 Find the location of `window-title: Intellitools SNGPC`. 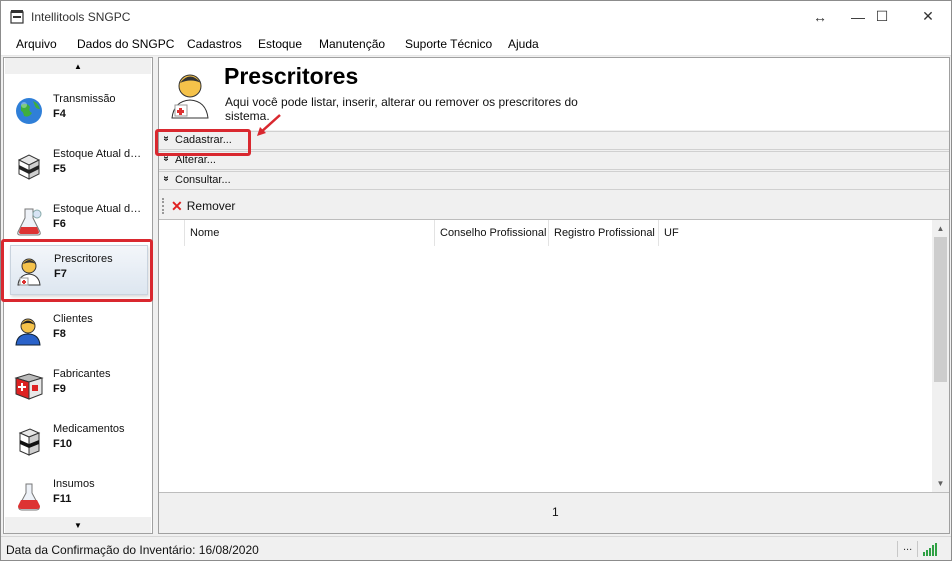

window-title: Intellitools SNGPC is located at coordinates (81, 17).